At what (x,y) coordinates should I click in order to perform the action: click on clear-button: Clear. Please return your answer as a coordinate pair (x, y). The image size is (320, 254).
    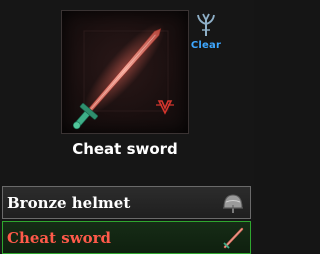
    Looking at the image, I should click on (206, 32).